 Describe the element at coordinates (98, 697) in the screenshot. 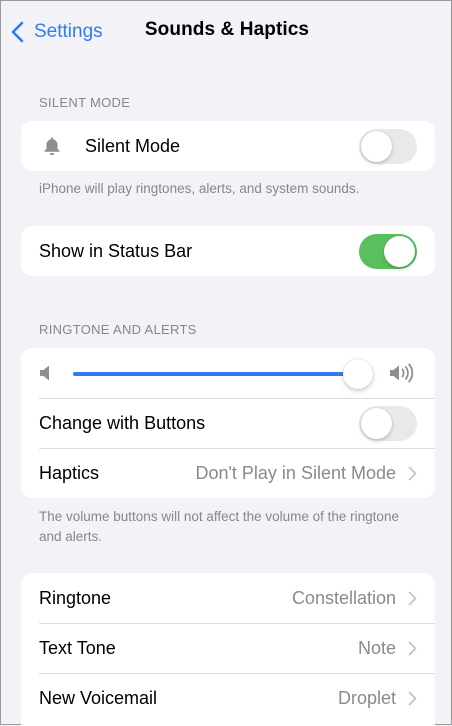

I see `new-voicemail-label: New Voicemail` at that location.